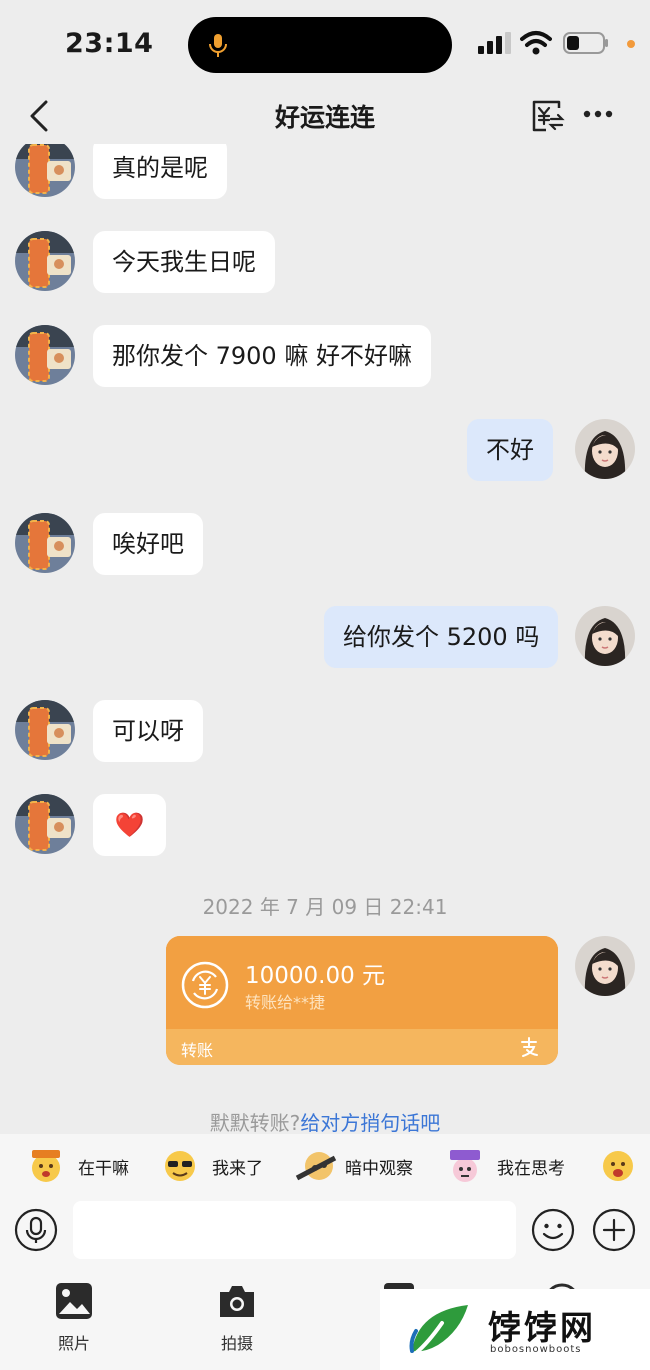 The image size is (650, 1370). What do you see at coordinates (129, 825) in the screenshot?
I see `message-bubble-heart: ❤️` at bounding box center [129, 825].